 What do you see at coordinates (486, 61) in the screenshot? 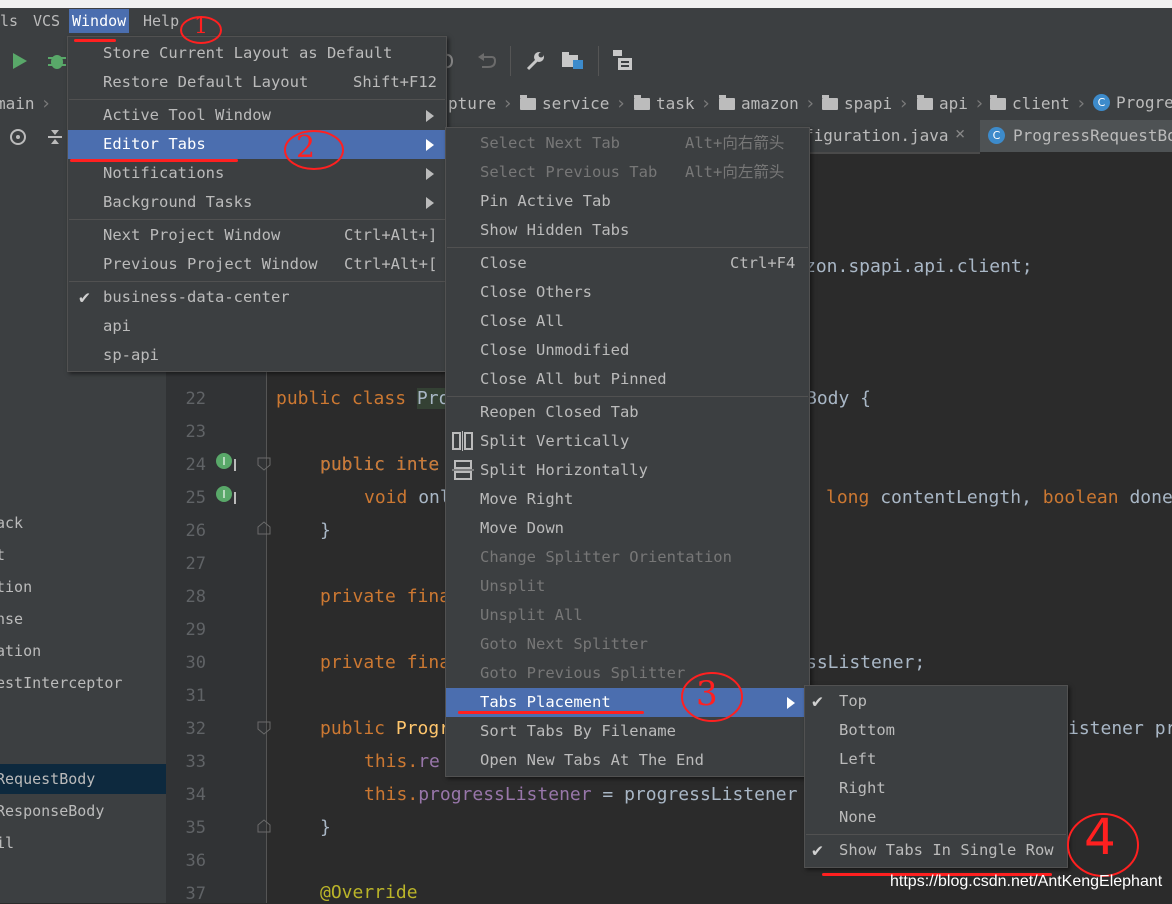
I see `undo-icon` at bounding box center [486, 61].